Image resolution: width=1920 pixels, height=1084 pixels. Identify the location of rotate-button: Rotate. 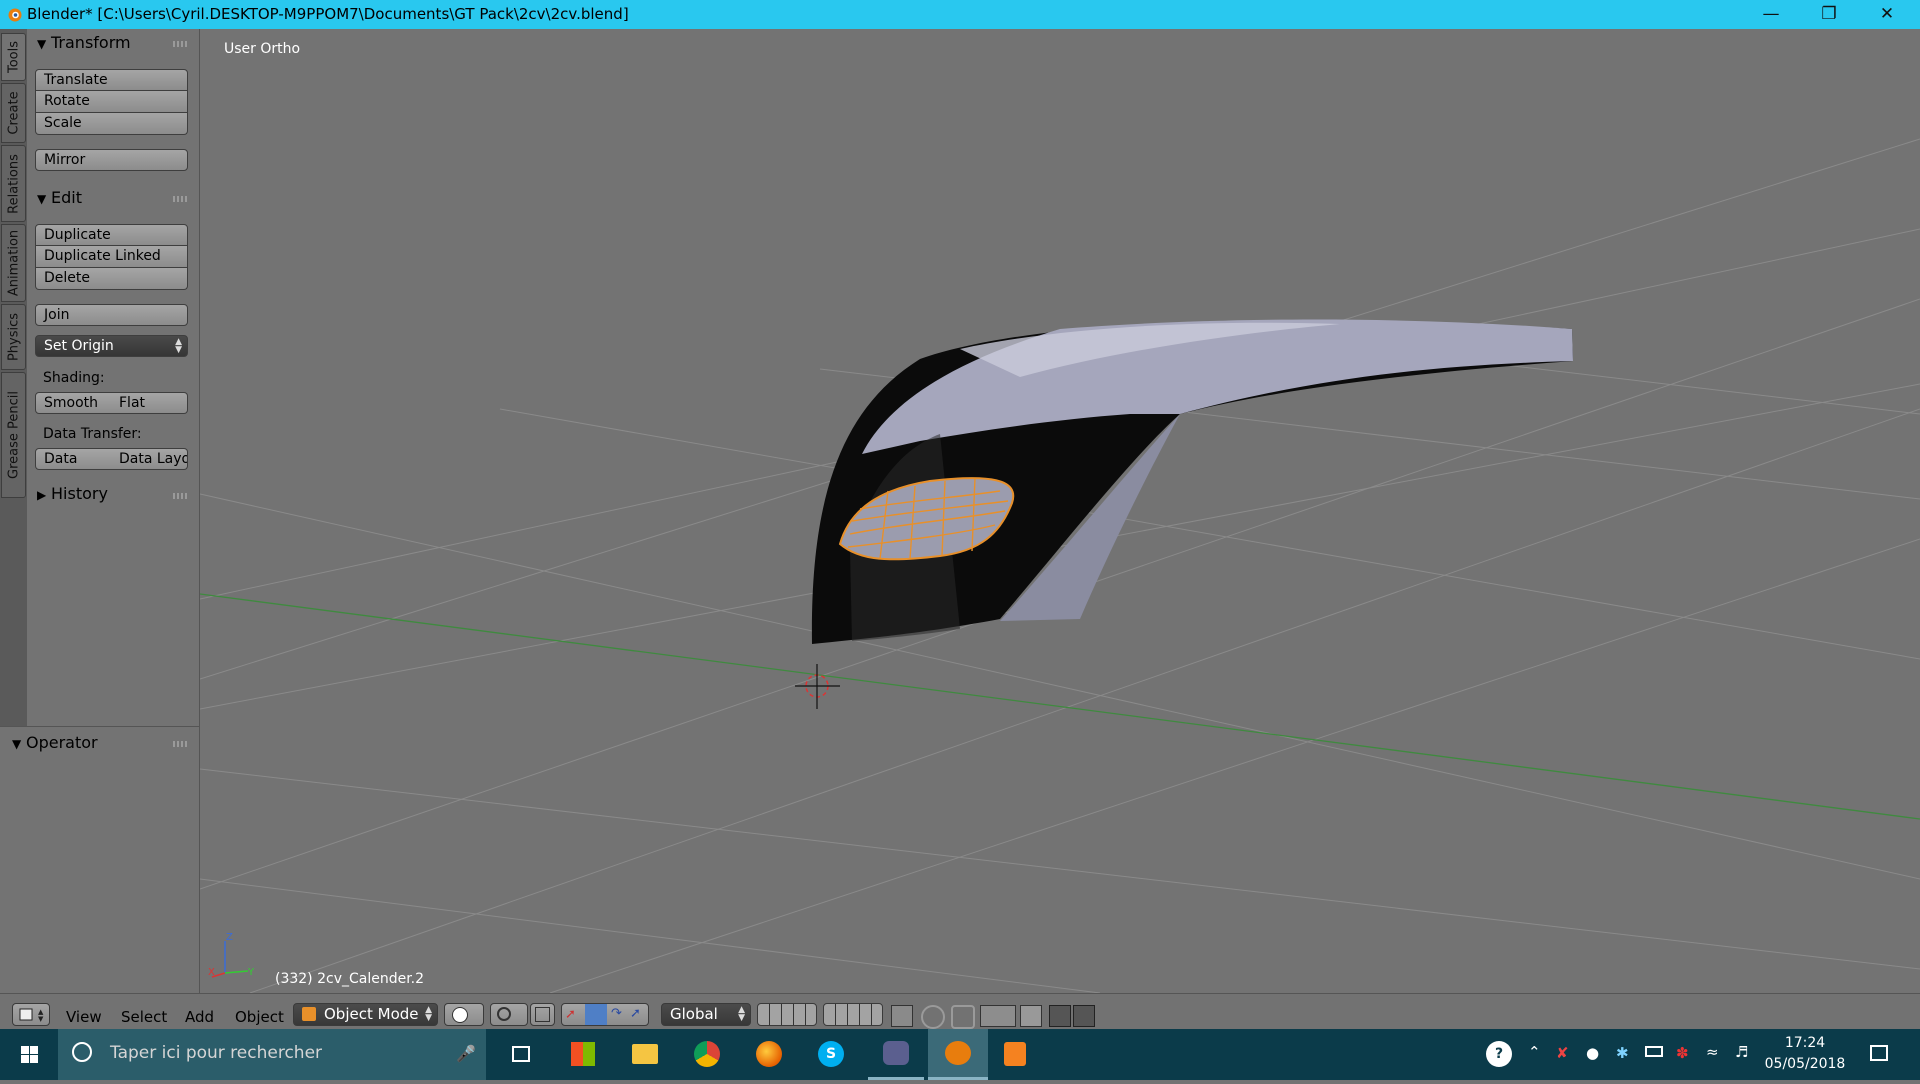
(111, 102).